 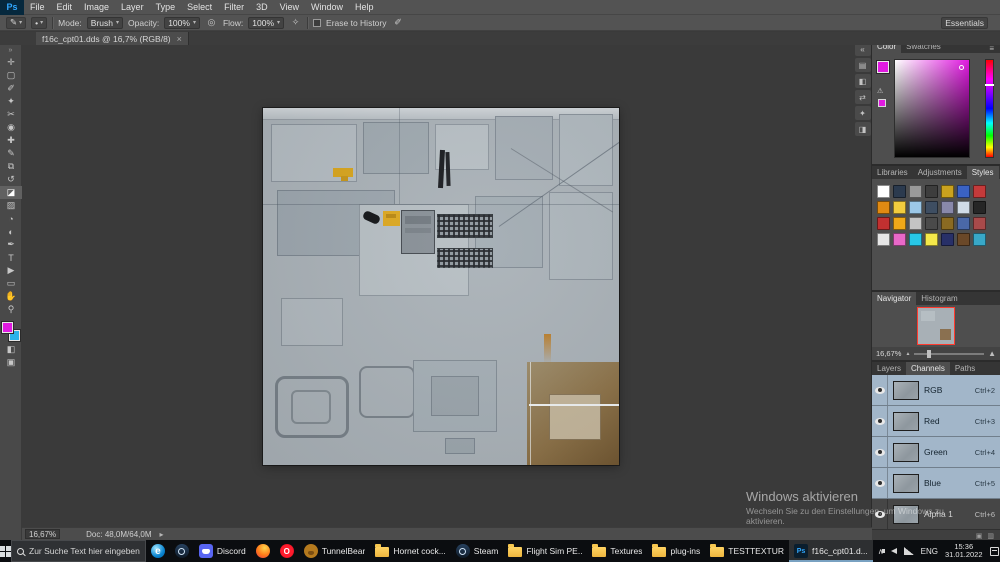 What do you see at coordinates (11, 257) in the screenshot?
I see `tool-type: T` at bounding box center [11, 257].